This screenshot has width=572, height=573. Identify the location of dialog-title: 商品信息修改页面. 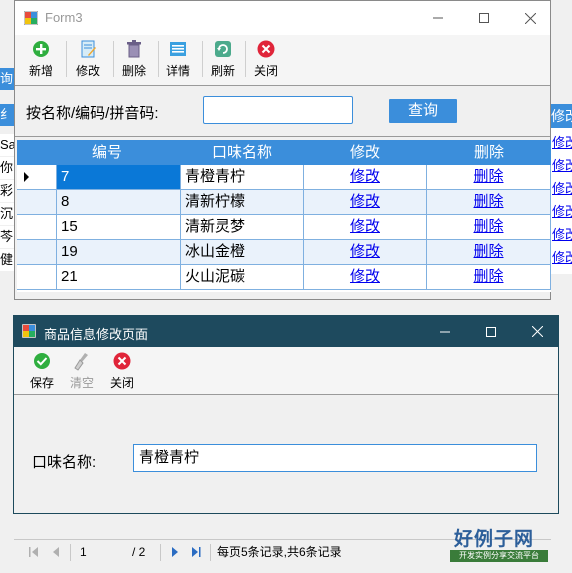
(96, 334).